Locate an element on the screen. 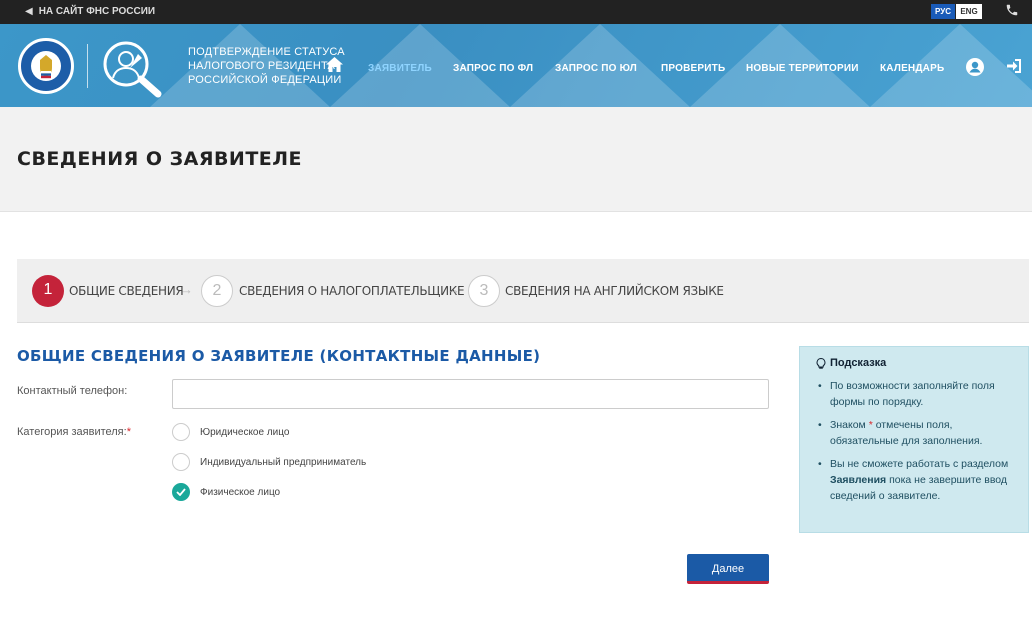  service-logo-icon is located at coordinates (133, 69).